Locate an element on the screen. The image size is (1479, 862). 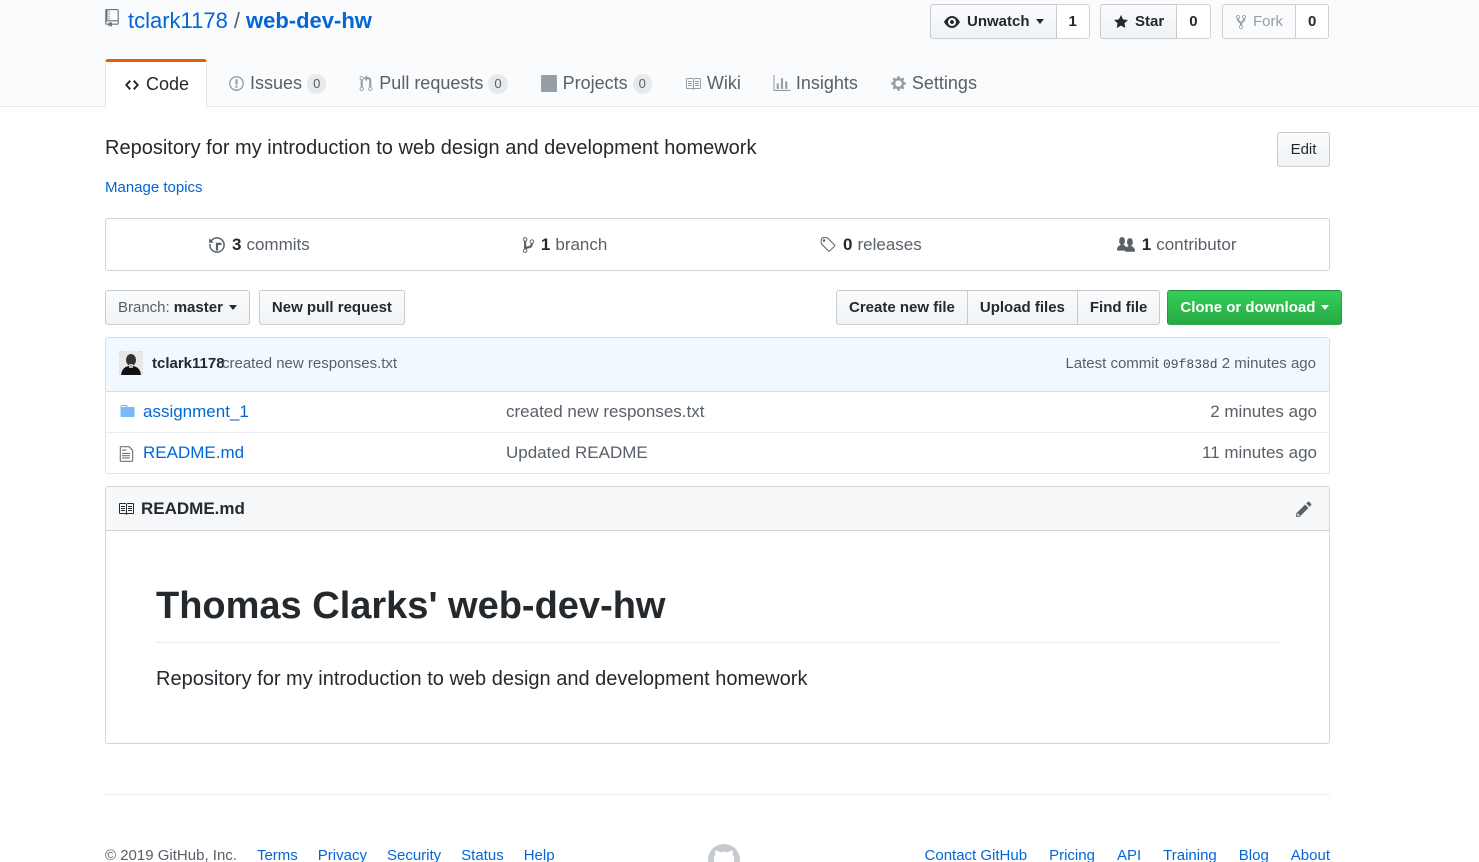
unwatch-label: Unwatch is located at coordinates (998, 21).